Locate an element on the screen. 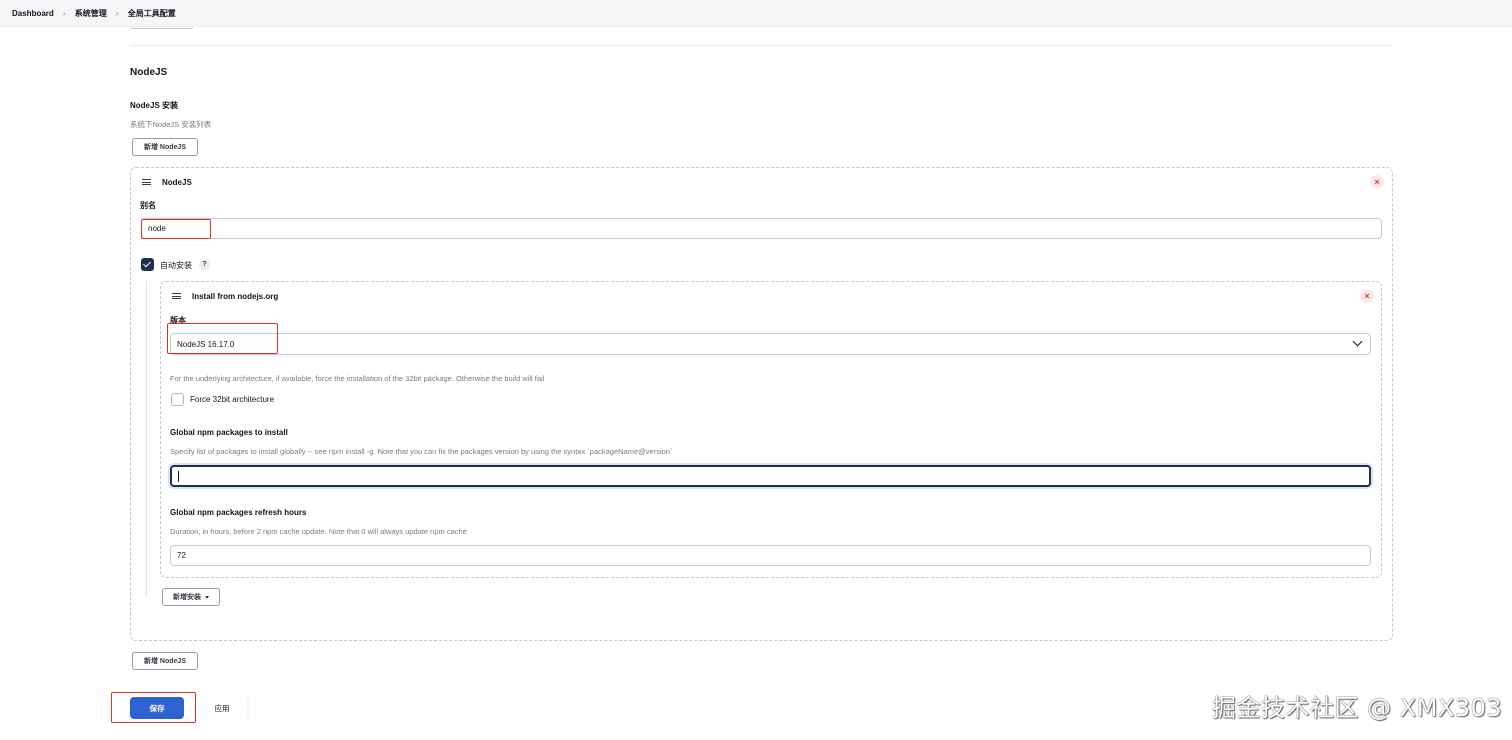 The width and height of the screenshot is (1512, 740). npm-packages-input is located at coordinates (770, 476).